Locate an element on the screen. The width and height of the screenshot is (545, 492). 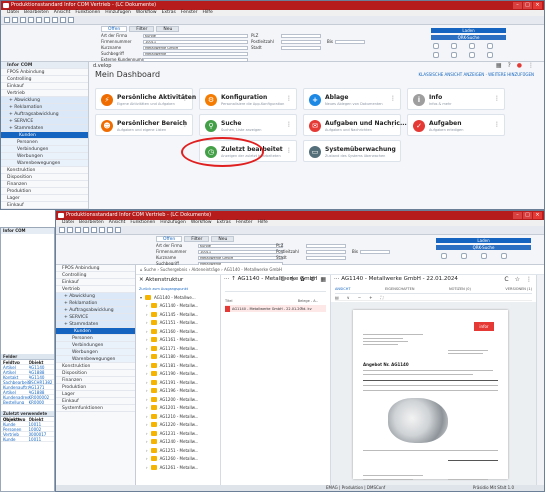
zoom-in-icon: + is located at coordinates (370, 297).